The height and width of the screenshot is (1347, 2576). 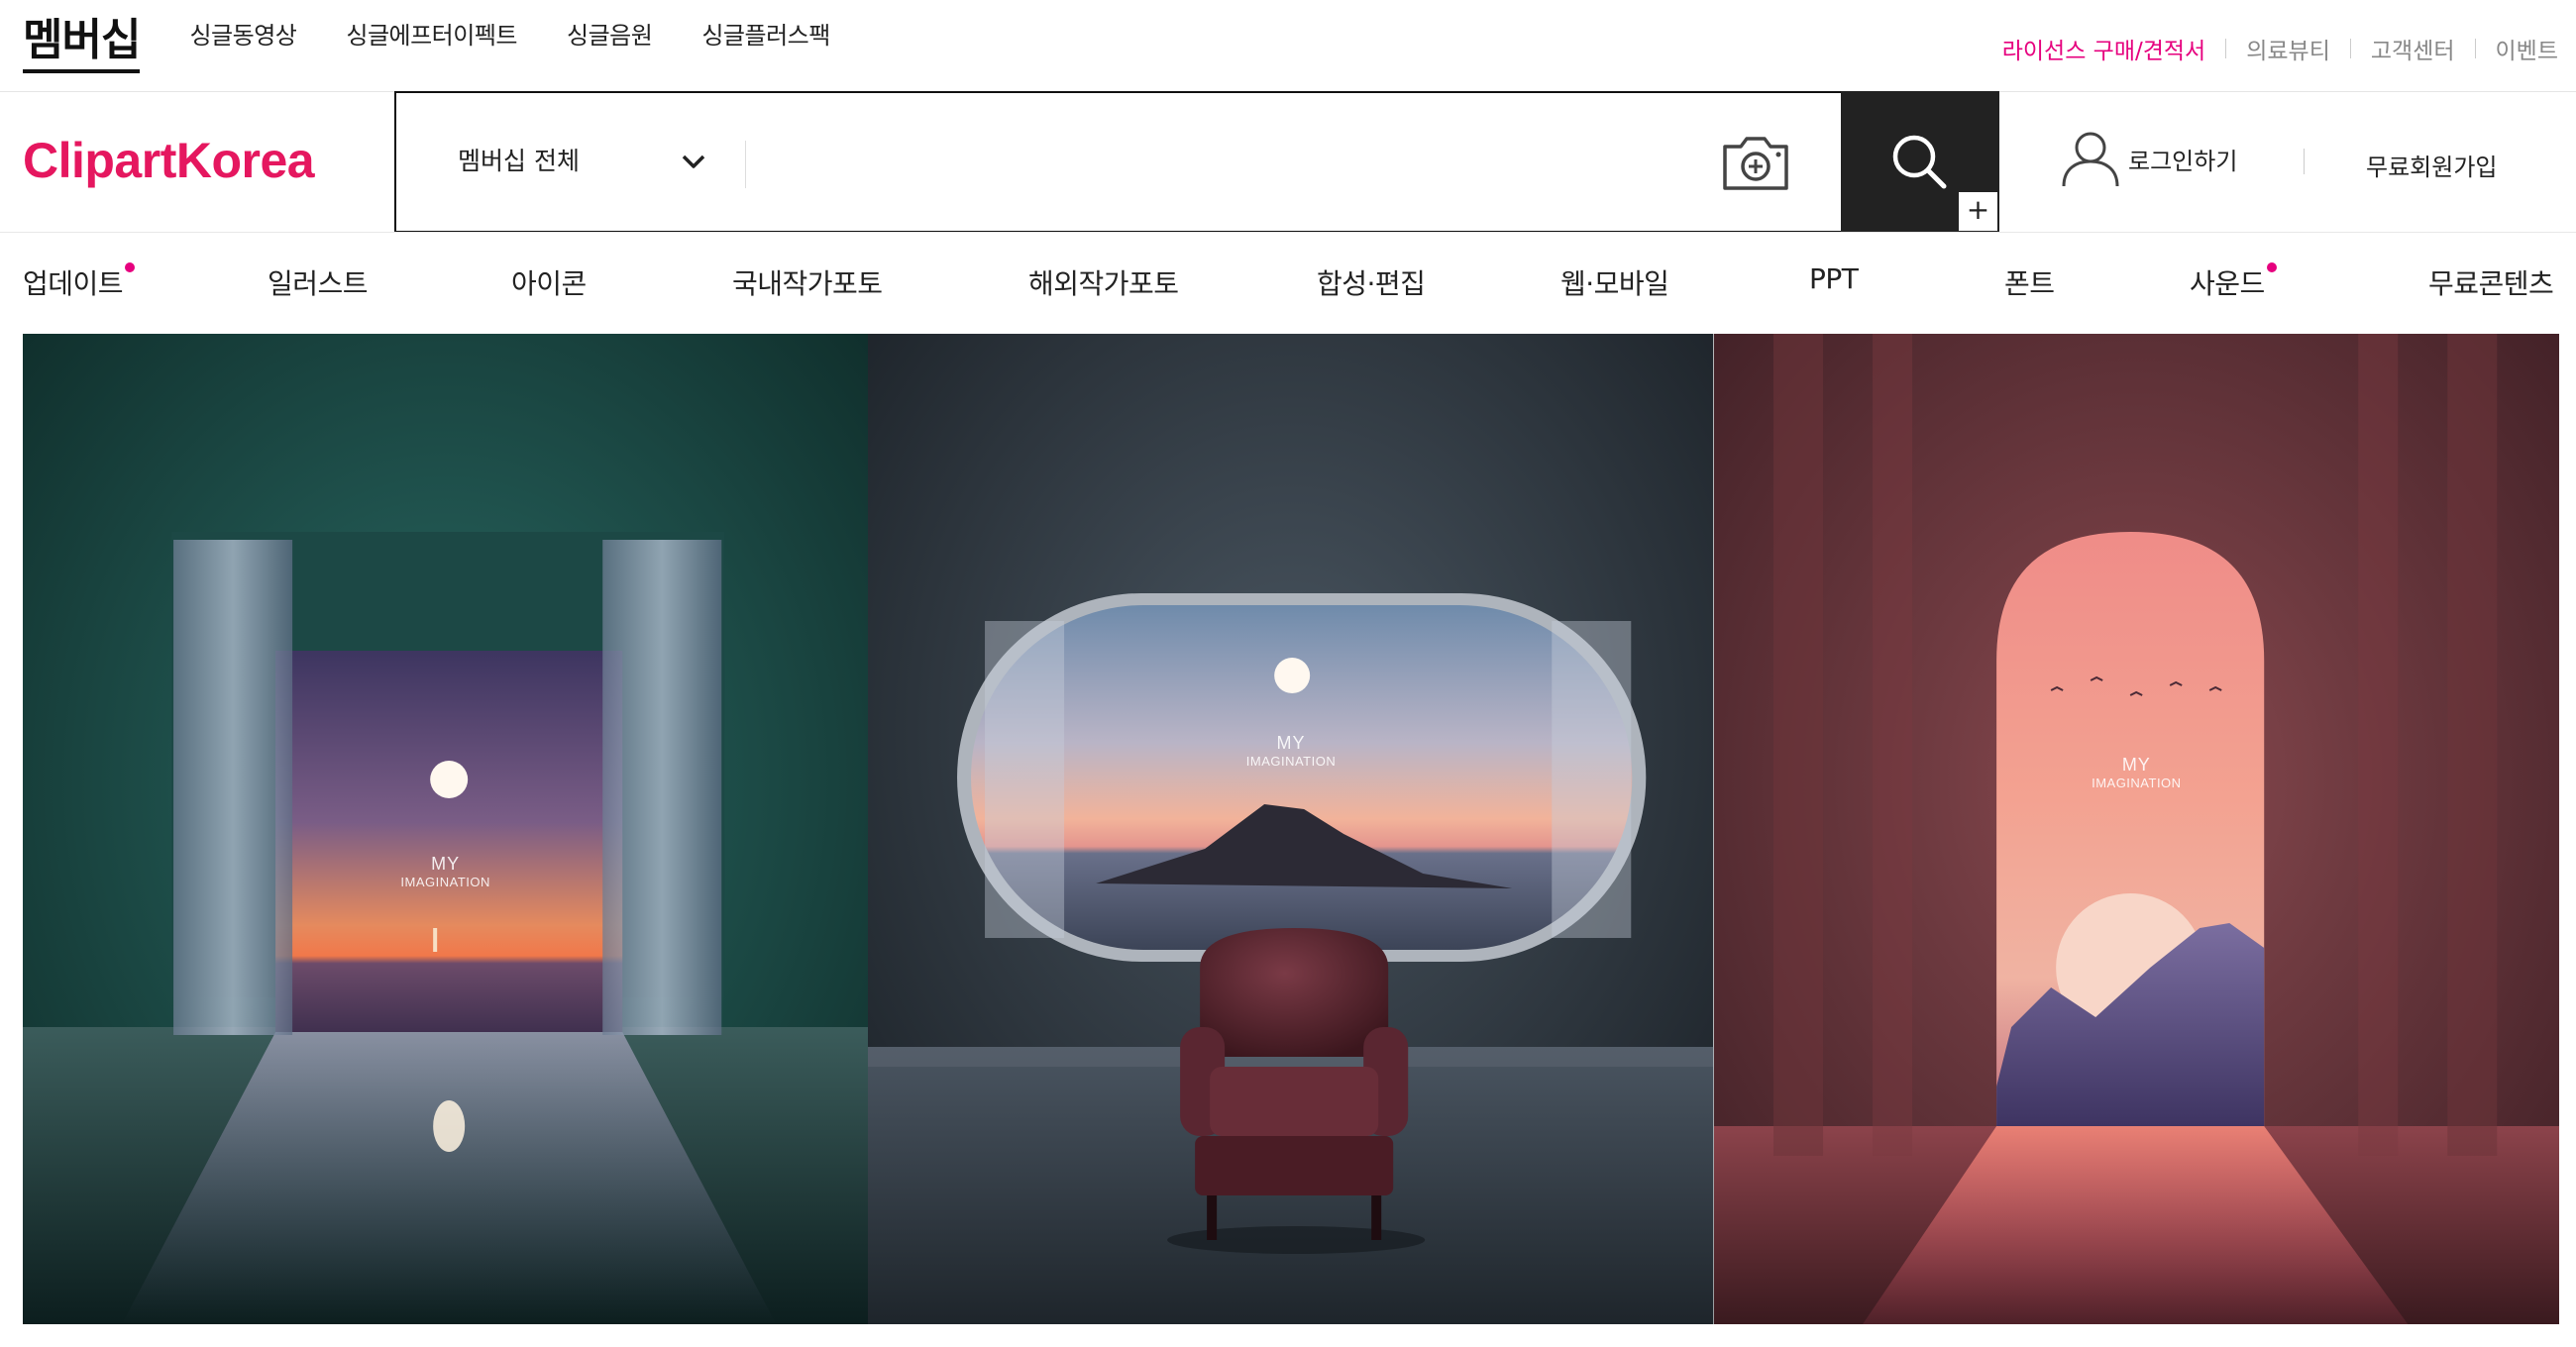 I want to click on category-label: 합성·편집, so click(x=1371, y=283).